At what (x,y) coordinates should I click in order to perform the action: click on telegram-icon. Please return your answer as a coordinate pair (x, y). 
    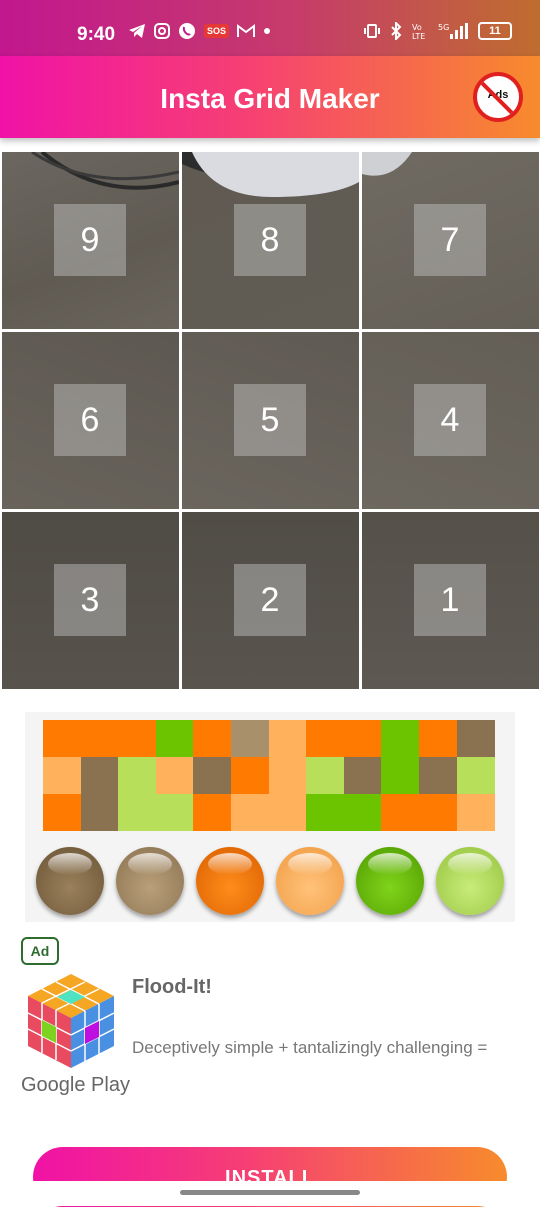
    Looking at the image, I should click on (137, 31).